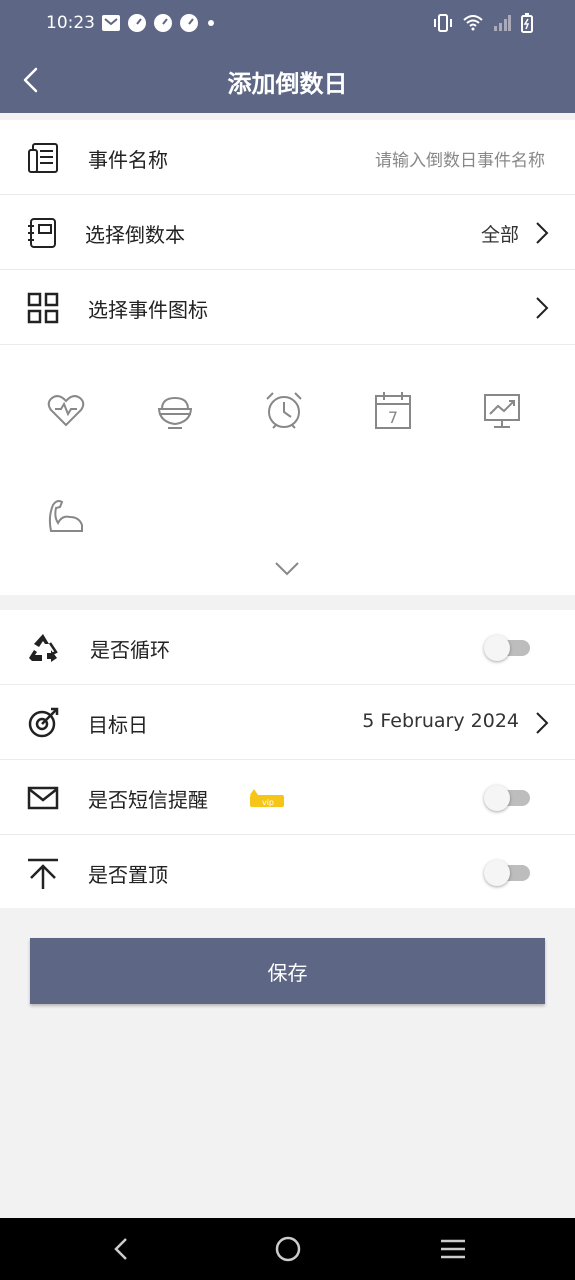 The height and width of the screenshot is (1280, 575). I want to click on sms-reminder-toggle, so click(507, 798).